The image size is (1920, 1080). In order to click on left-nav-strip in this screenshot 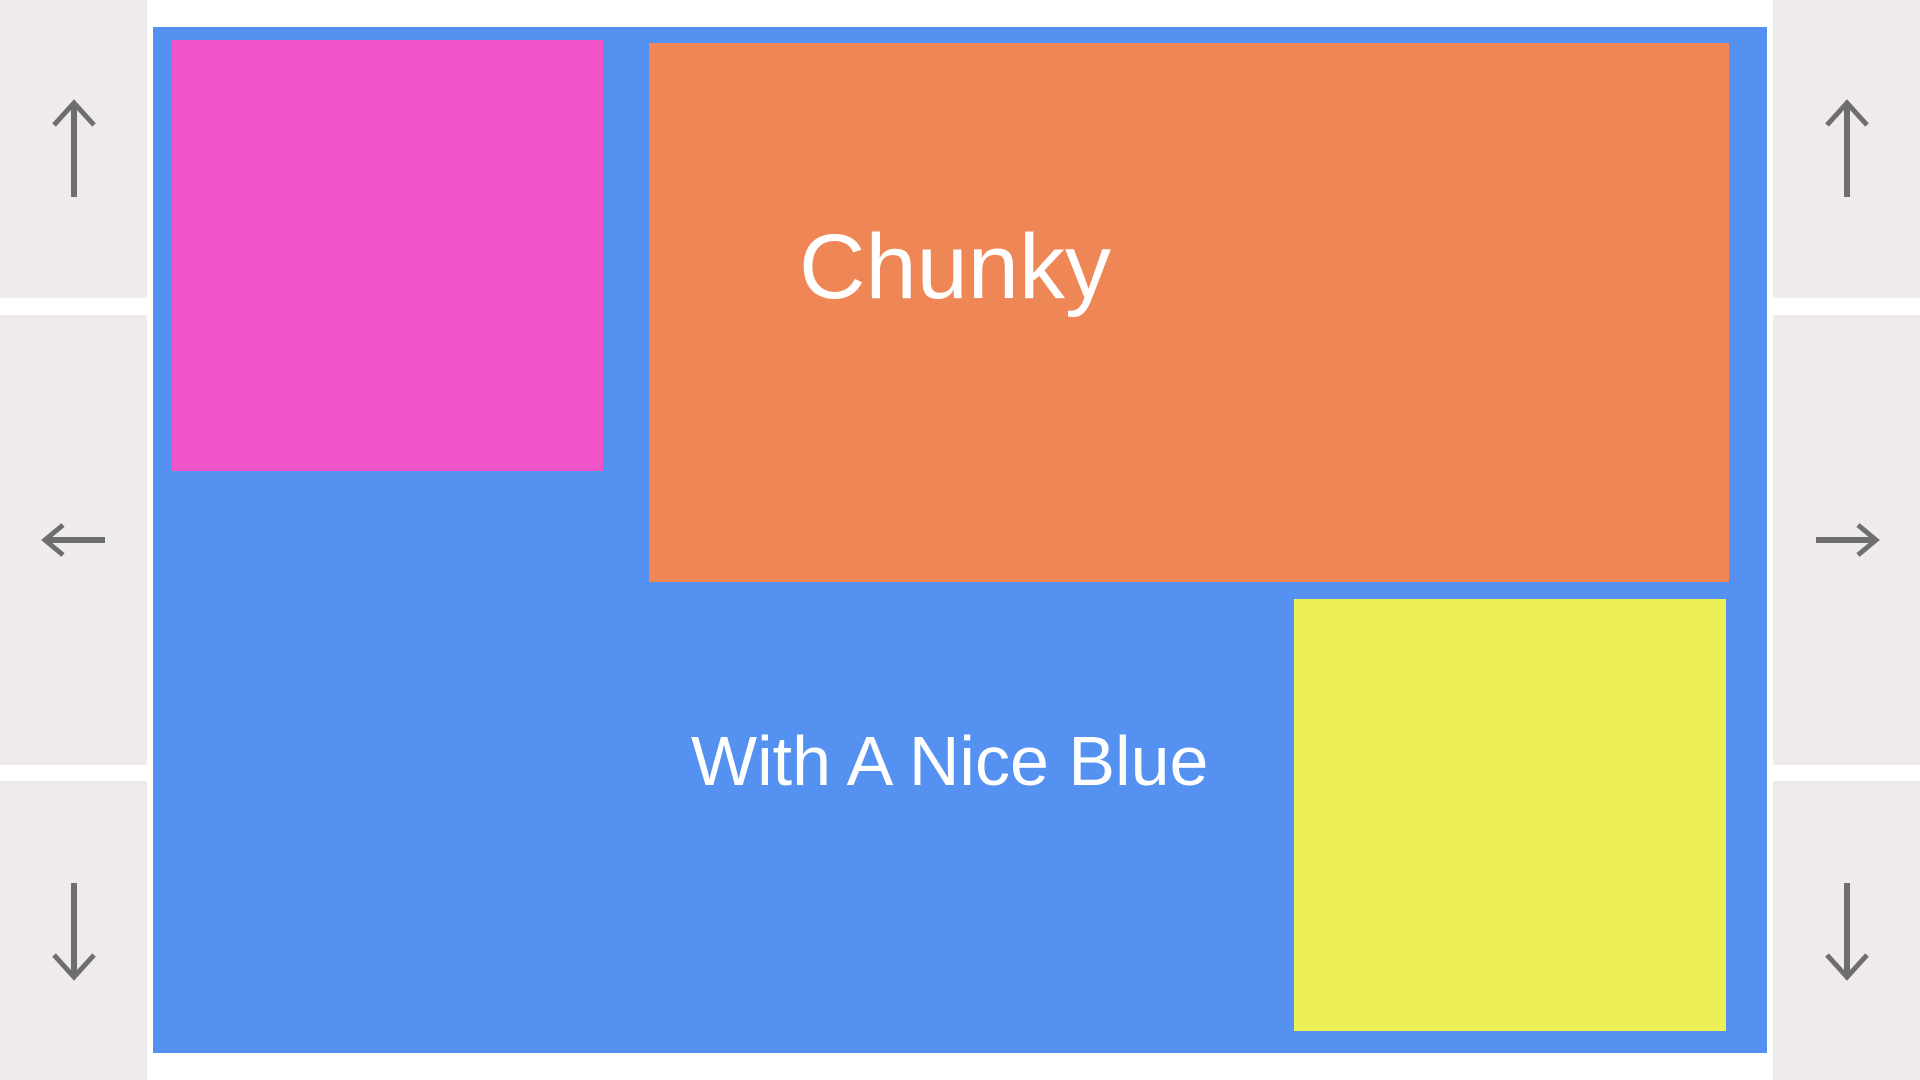, I will do `click(73, 540)`.